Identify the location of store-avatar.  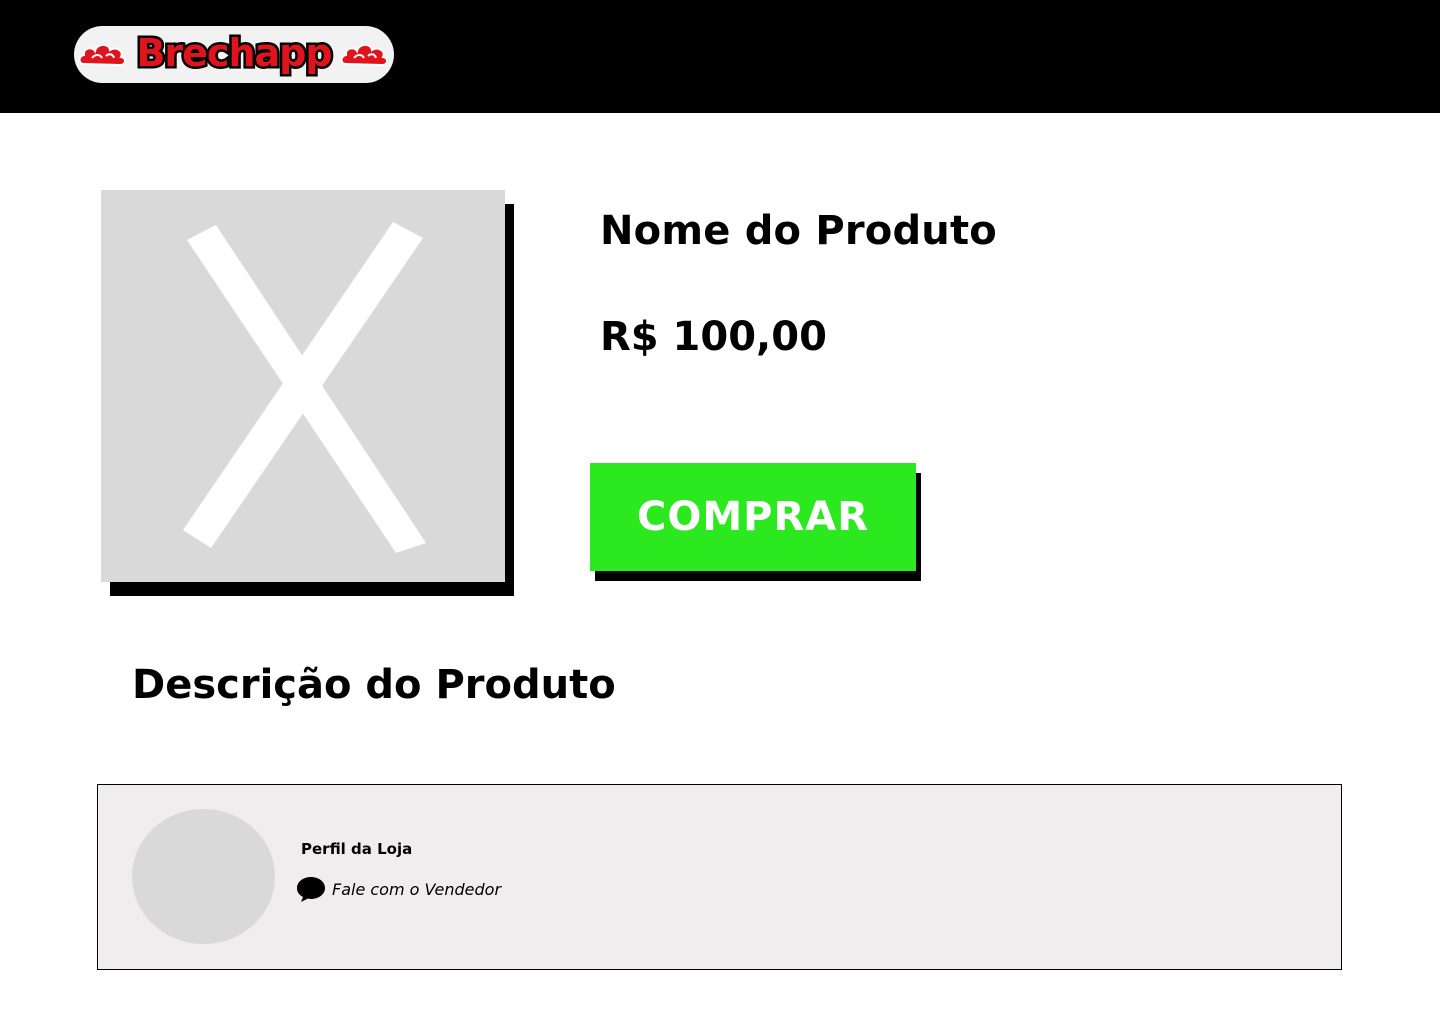
(203, 876).